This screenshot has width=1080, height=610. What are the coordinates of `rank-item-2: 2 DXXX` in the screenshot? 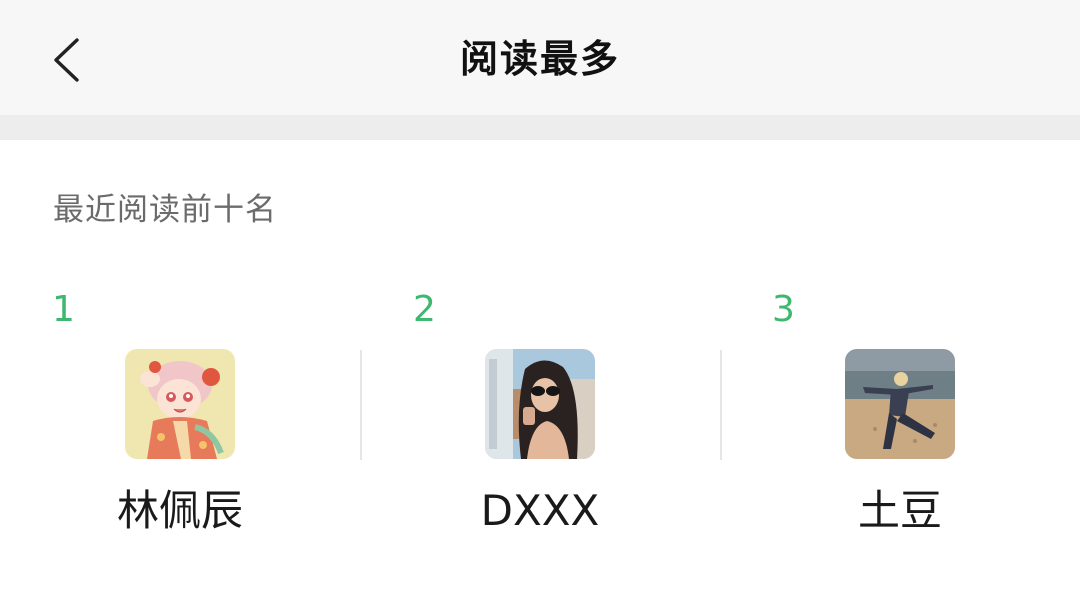 It's located at (540, 415).